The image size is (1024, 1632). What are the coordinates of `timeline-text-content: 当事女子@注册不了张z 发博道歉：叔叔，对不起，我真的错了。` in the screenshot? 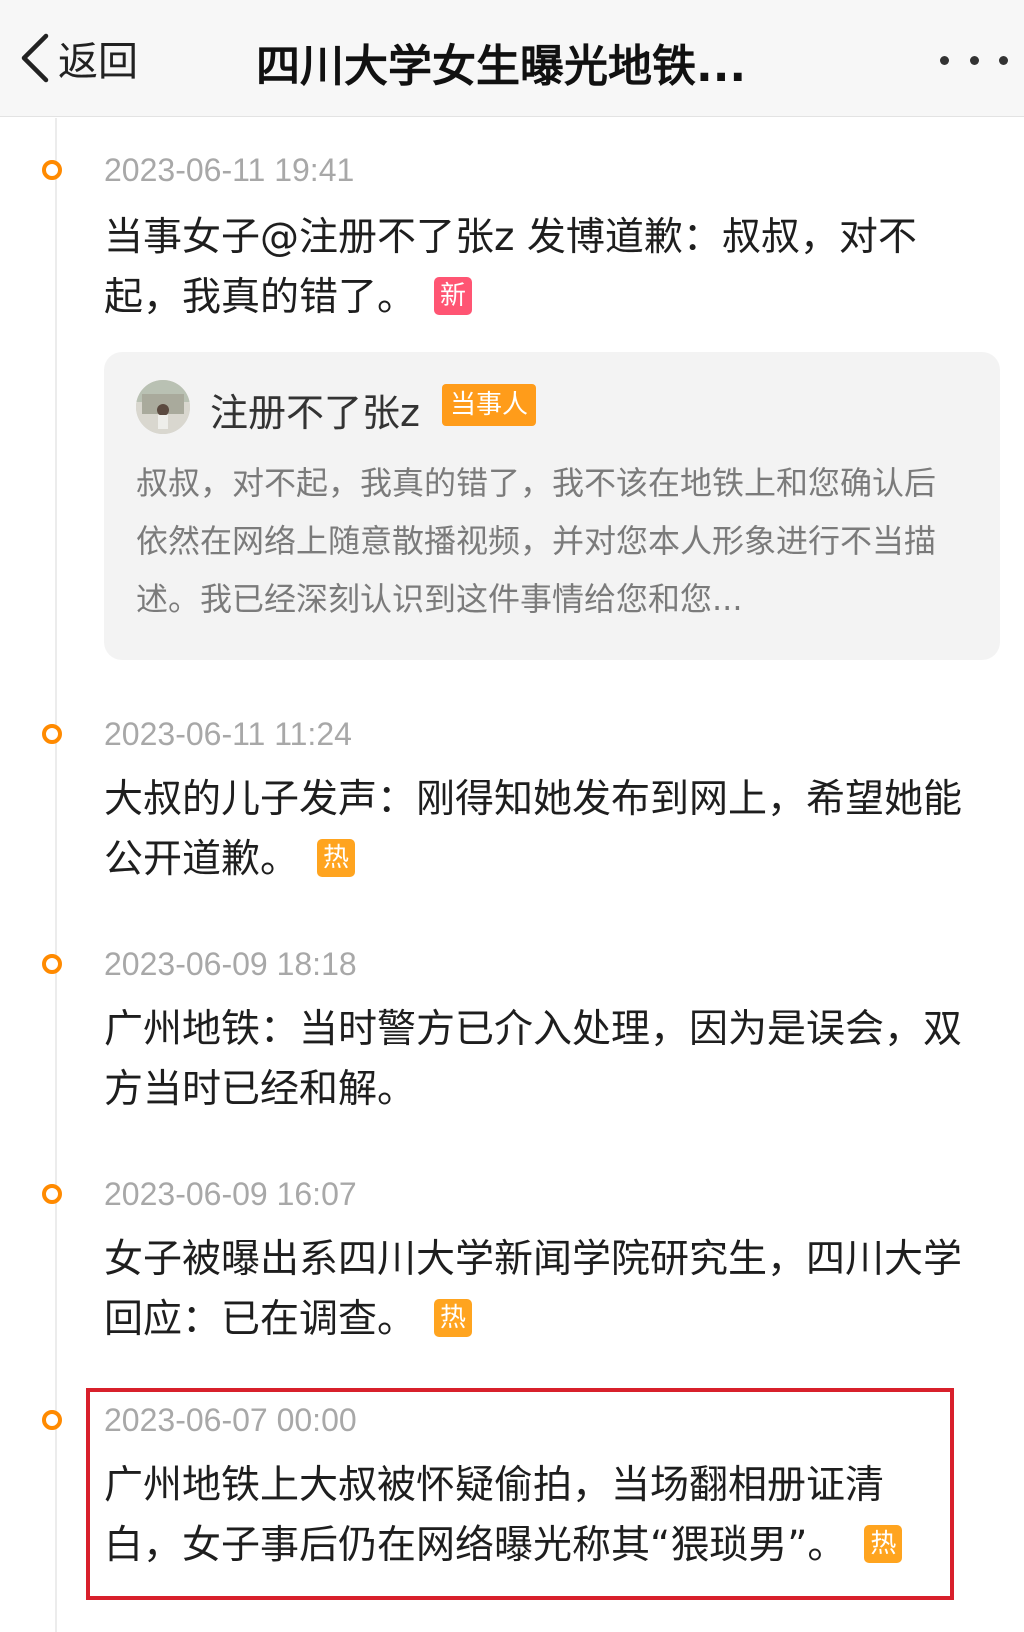 It's located at (510, 267).